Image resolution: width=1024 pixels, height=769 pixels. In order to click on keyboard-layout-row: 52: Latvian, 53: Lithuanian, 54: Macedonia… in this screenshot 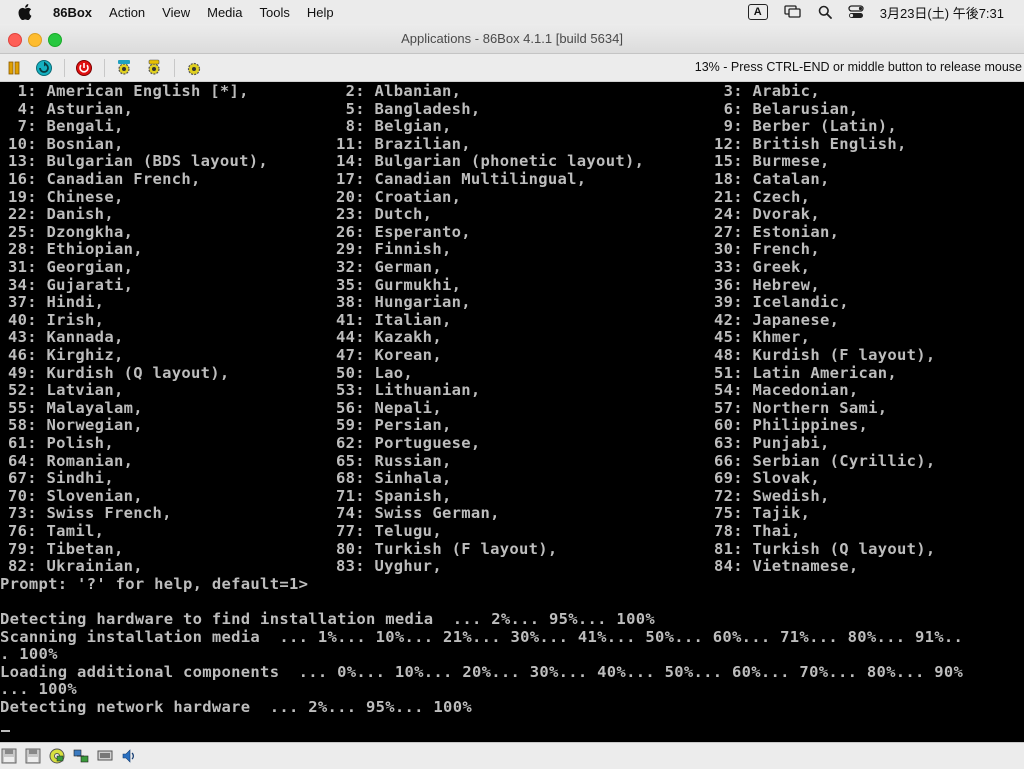, I will do `click(512, 390)`.